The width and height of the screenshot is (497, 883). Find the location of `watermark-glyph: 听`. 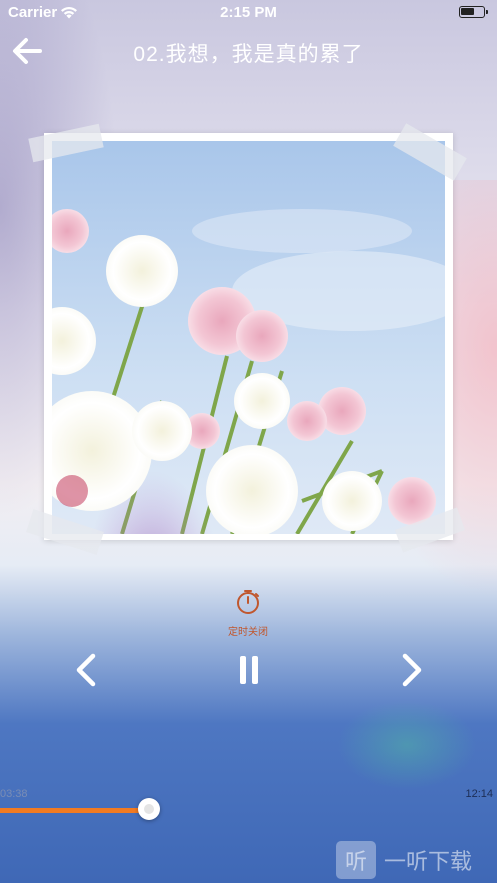

watermark-glyph: 听 is located at coordinates (355, 861).